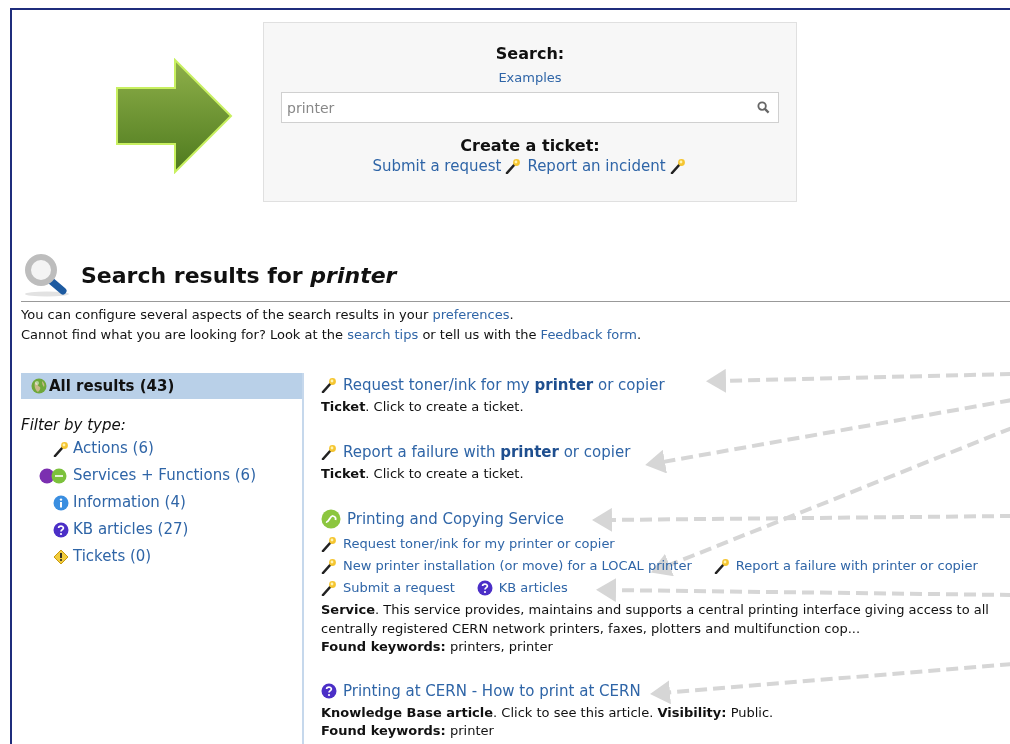  What do you see at coordinates (332, 335) in the screenshot?
I see `intro-text: Cannot find what you are looking for? Look at the search tips or tell us with the Feedback form.` at bounding box center [332, 335].